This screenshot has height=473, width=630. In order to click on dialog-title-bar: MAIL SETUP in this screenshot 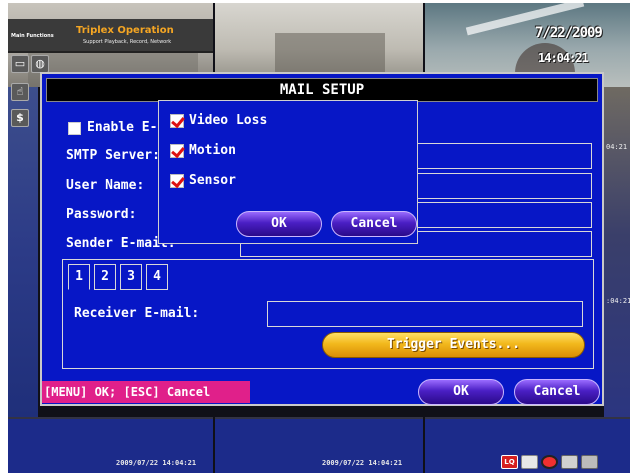, I will do `click(322, 90)`.